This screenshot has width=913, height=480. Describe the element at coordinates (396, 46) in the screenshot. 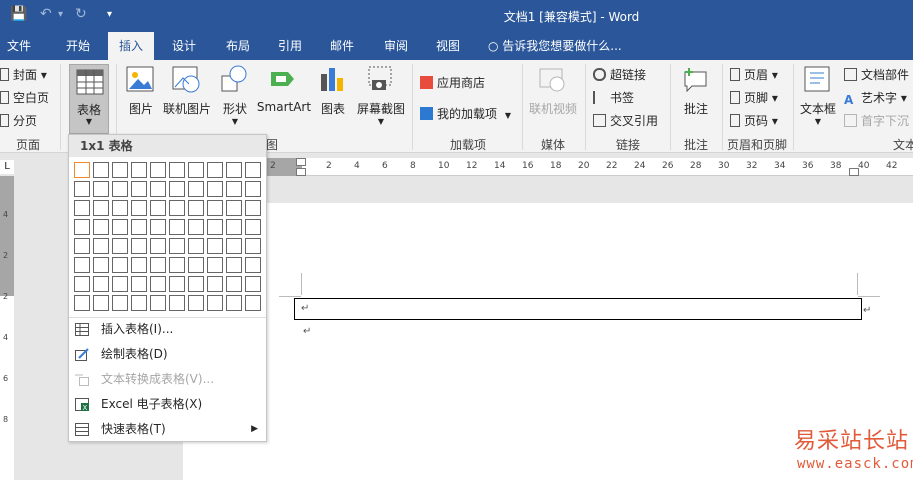

I see `tab-review: 审阅` at that location.